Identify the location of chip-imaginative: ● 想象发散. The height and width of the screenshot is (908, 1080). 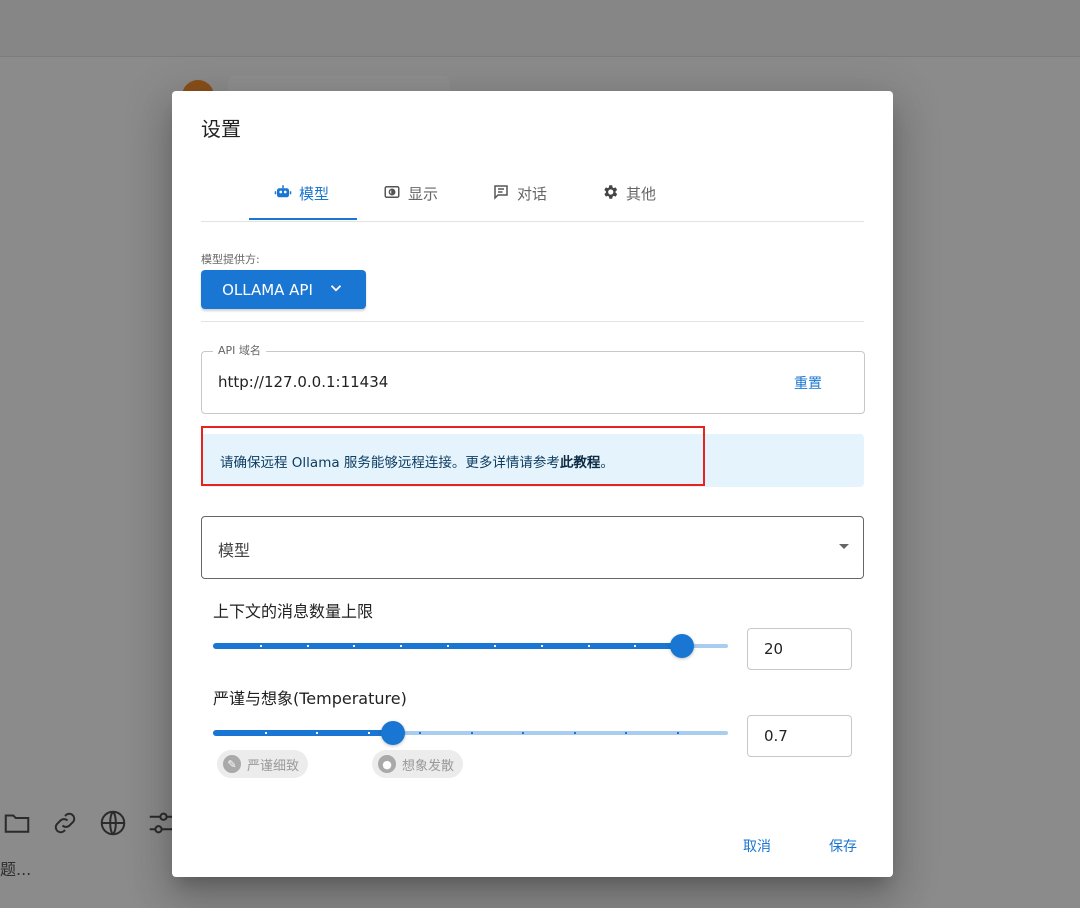
(418, 764).